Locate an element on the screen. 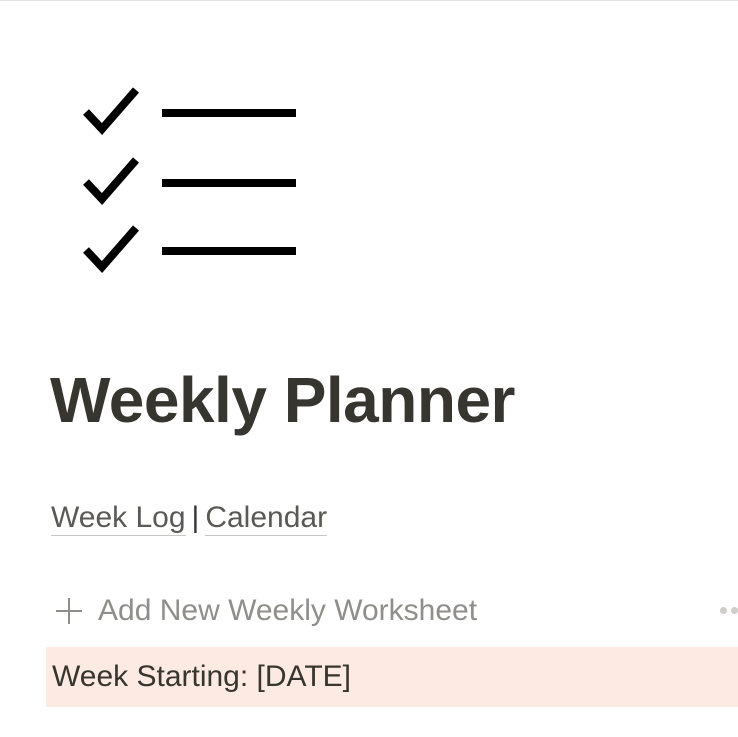 The image size is (738, 737). list-item: Week Starting: [DATE] is located at coordinates (392, 677).